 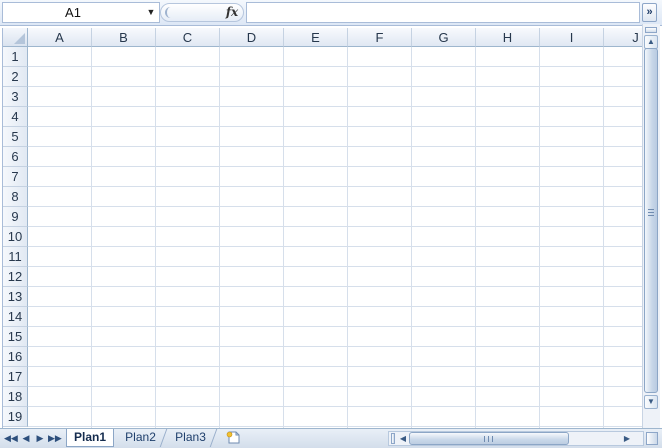 I want to click on column-headers: ABCDEFGHIJ, so click(x=335, y=37).